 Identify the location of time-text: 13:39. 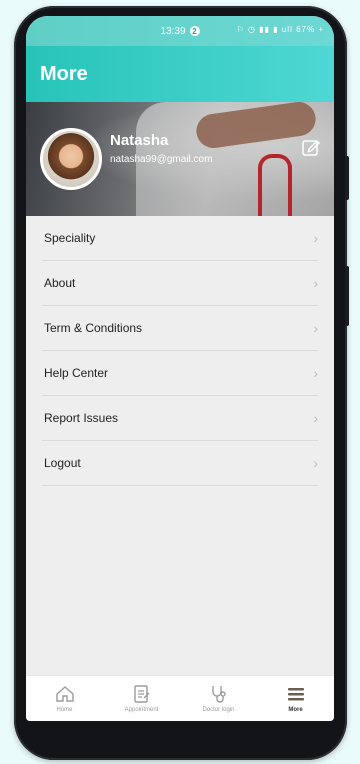
(173, 31).